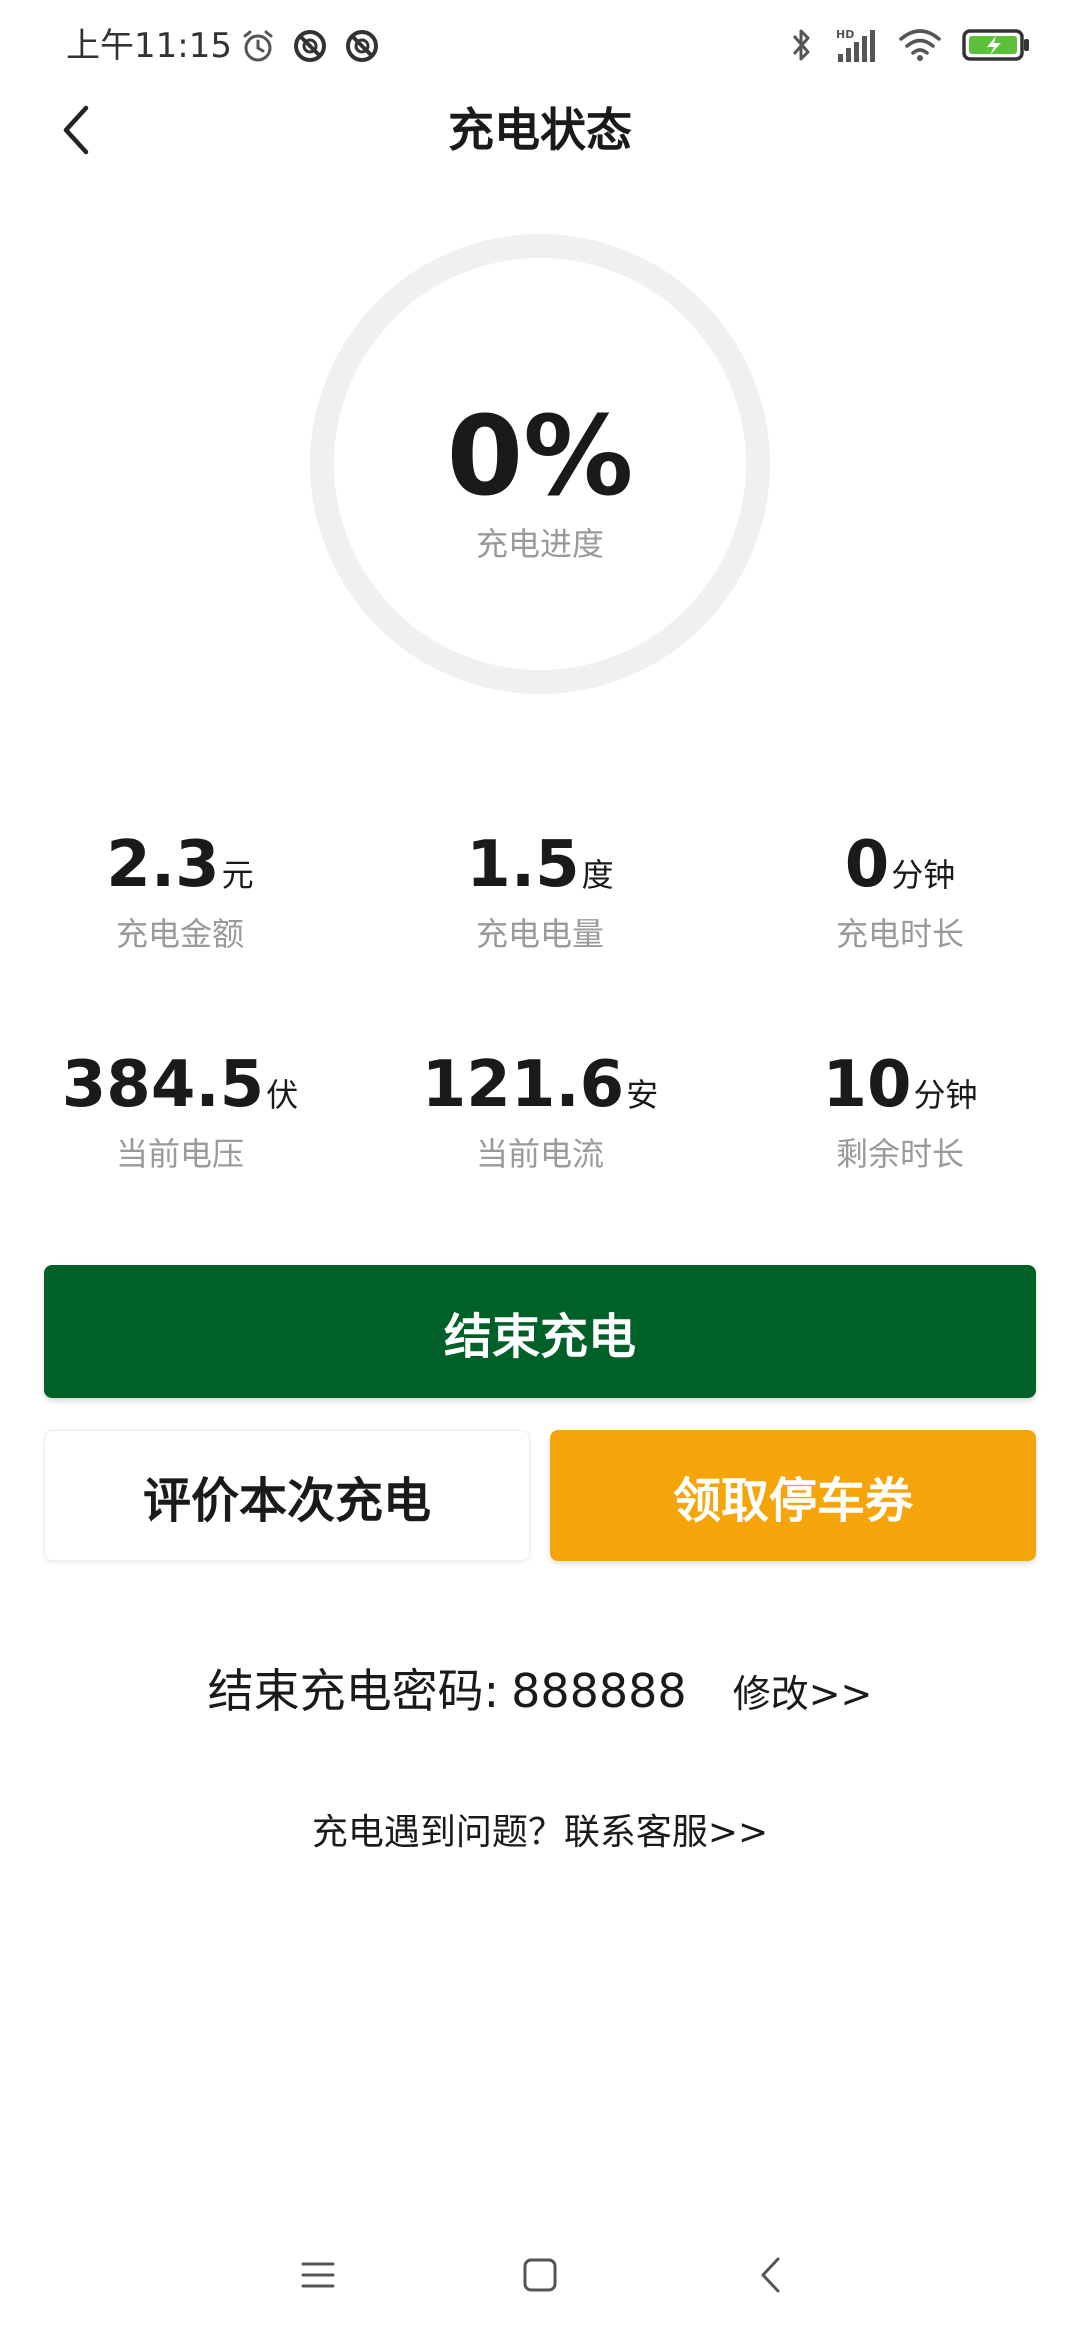  I want to click on stat-value: 121.6, so click(523, 1085).